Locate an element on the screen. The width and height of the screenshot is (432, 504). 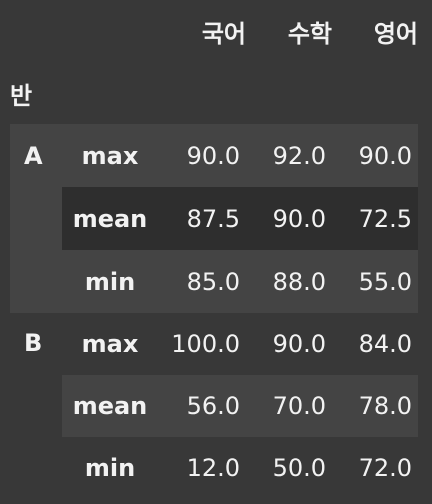
index-name-row: 반 is located at coordinates (214, 93).